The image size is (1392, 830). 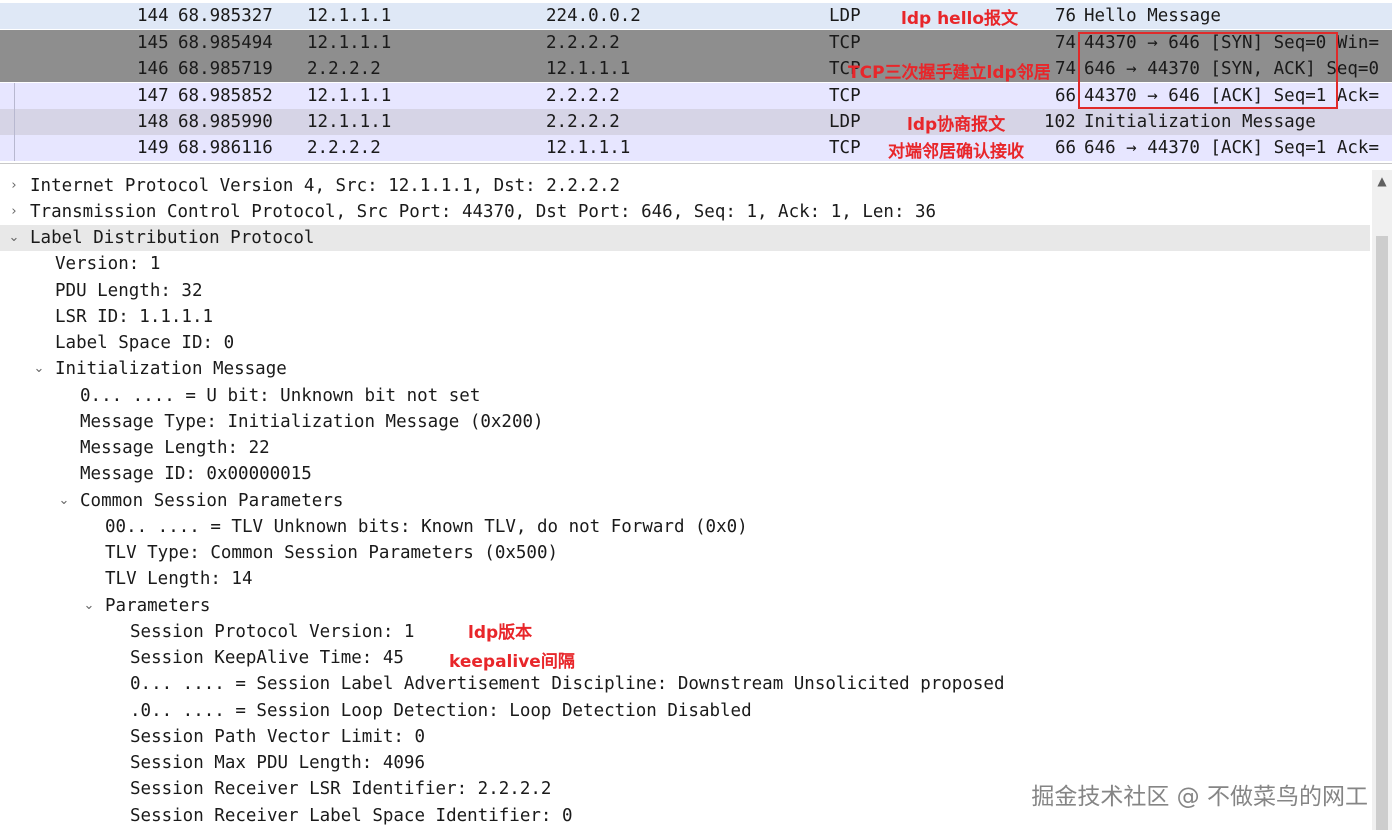 What do you see at coordinates (280, 396) in the screenshot?
I see `tree-text: 0... .... = U bit: Unknown bit not set` at bounding box center [280, 396].